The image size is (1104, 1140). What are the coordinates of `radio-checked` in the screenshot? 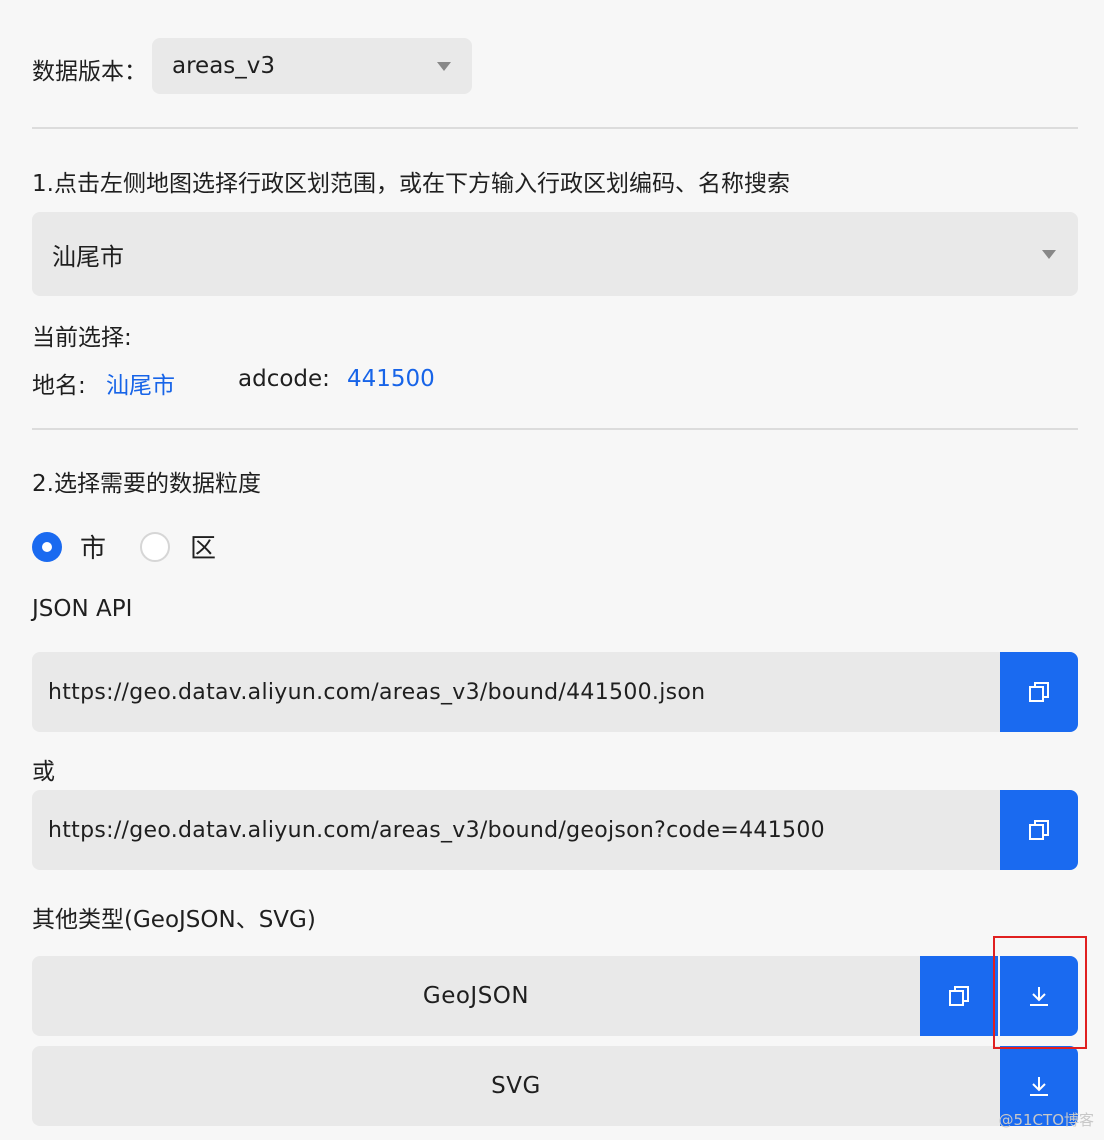 It's located at (47, 546).